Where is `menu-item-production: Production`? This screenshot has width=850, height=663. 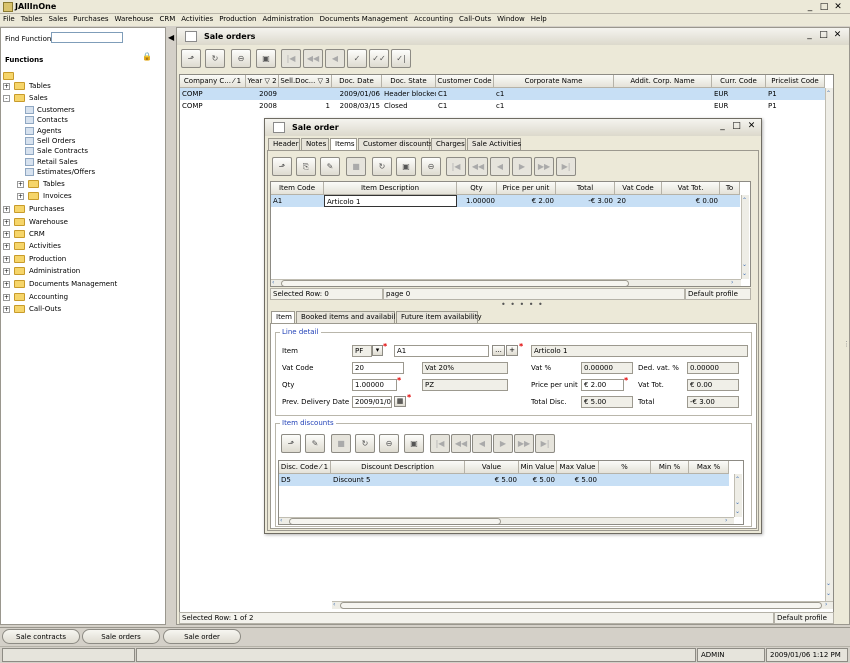
menu-item-production: Production is located at coordinates (237, 18).